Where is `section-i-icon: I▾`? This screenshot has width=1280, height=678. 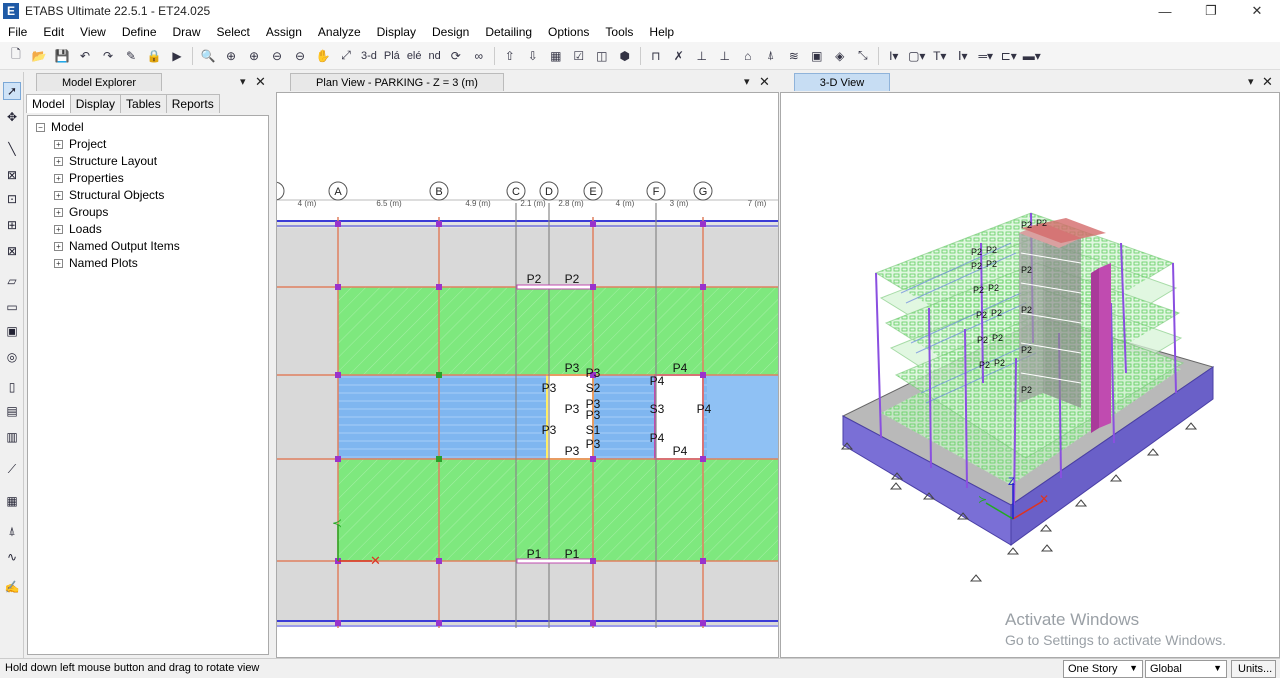
section-i-icon: I▾ is located at coordinates (894, 56).